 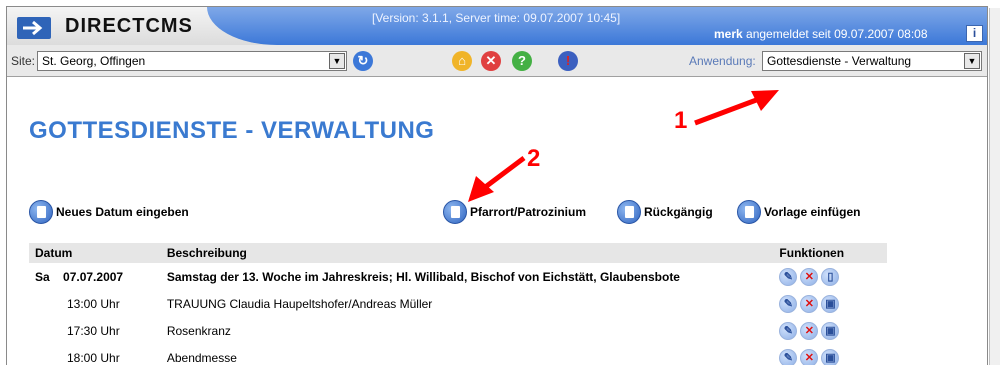 What do you see at coordinates (678, 212) in the screenshot?
I see `undo-label: Rückgängig` at bounding box center [678, 212].